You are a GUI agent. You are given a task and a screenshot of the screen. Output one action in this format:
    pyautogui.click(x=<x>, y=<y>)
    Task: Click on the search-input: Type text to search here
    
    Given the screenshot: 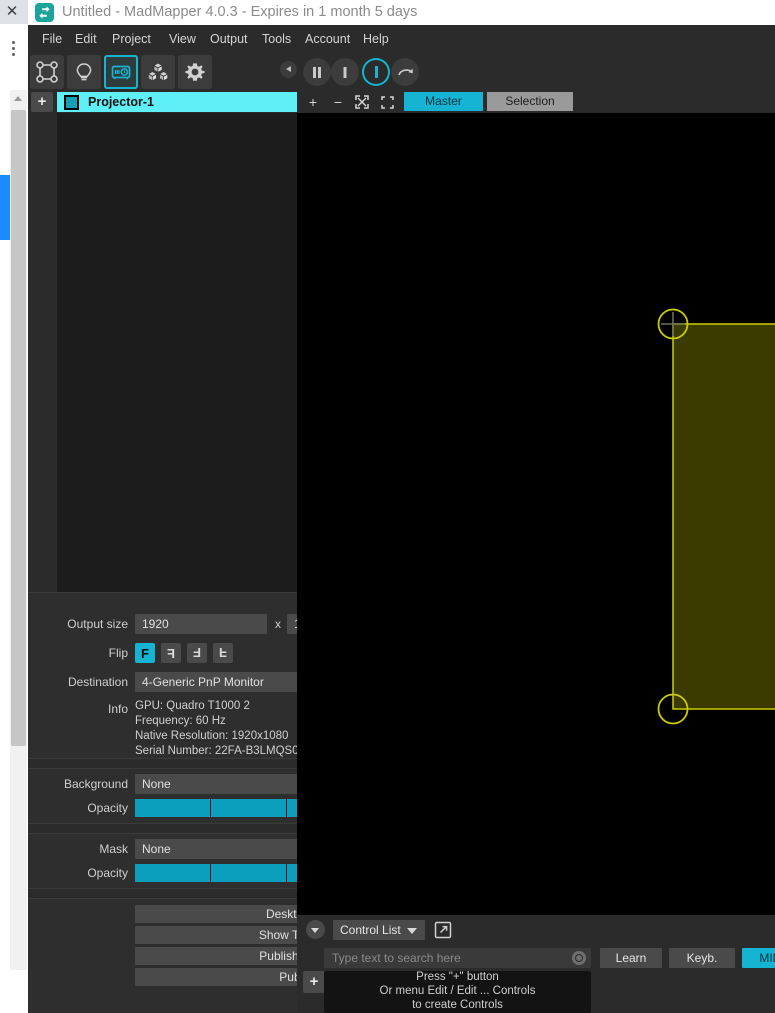 What is the action you would take?
    pyautogui.click(x=457, y=958)
    